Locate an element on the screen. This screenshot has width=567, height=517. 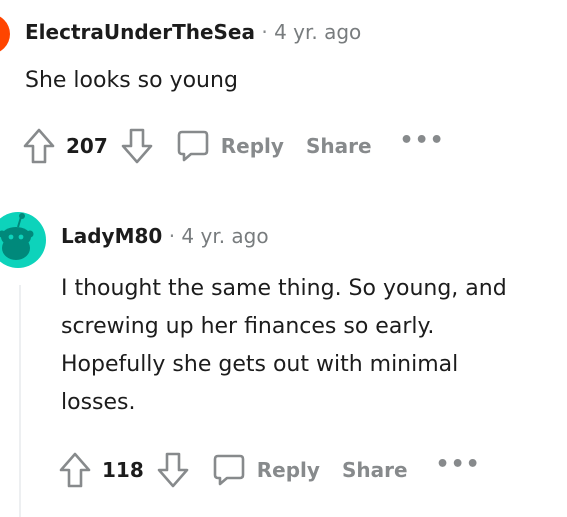
comment-body: She looks so young is located at coordinates (131, 80).